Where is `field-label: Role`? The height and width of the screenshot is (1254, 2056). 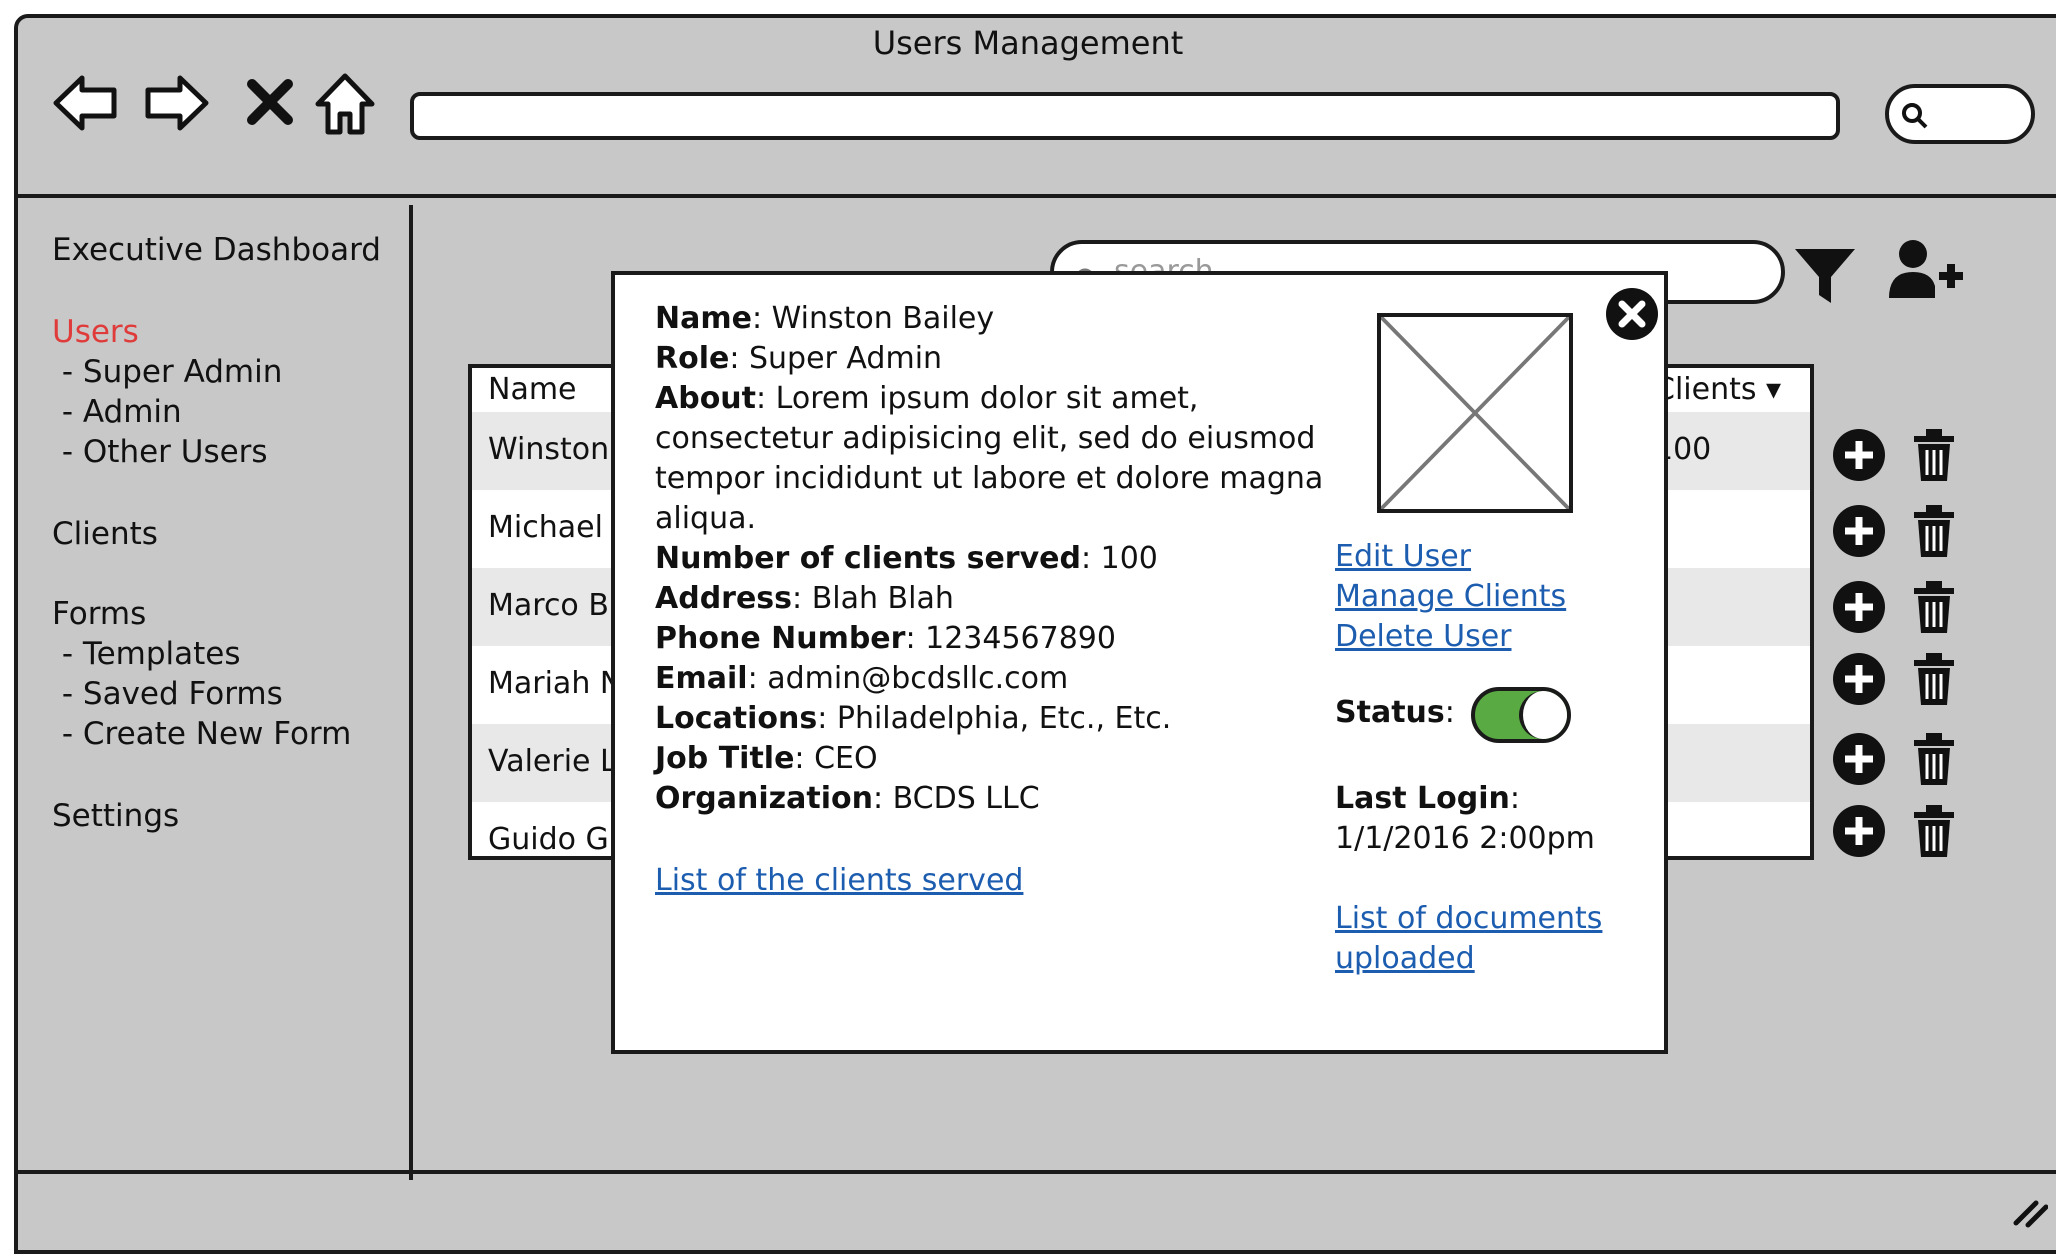 field-label: Role is located at coordinates (692, 358).